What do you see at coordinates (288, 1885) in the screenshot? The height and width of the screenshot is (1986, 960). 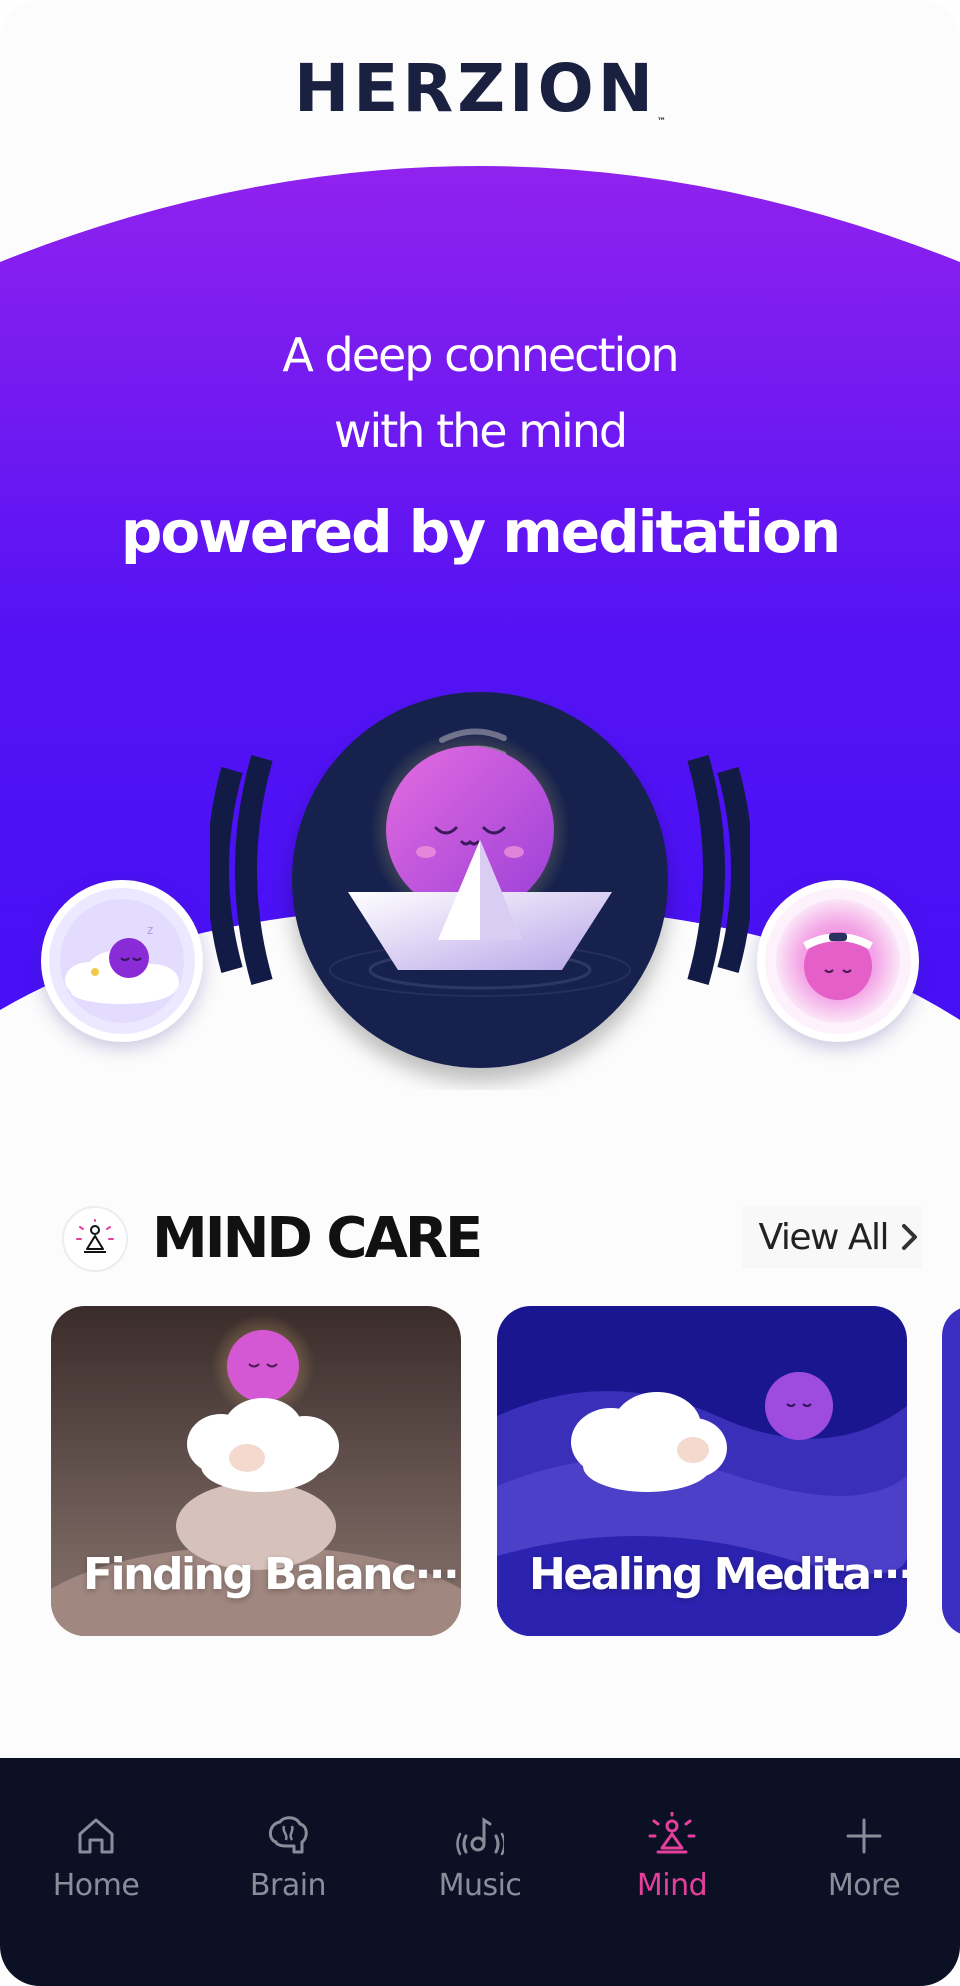 I see `tab-label: Brain` at bounding box center [288, 1885].